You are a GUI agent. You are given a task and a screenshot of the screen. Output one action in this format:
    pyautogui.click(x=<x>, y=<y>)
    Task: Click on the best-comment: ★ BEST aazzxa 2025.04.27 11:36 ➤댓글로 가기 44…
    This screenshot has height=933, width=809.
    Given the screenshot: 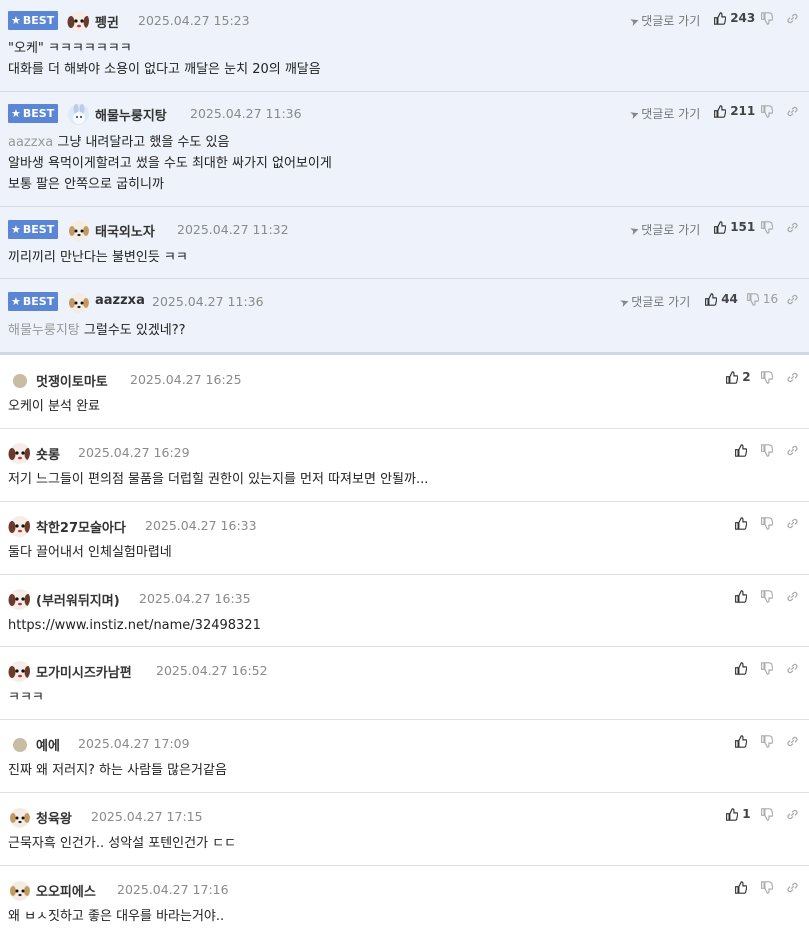 What is the action you would take?
    pyautogui.click(x=404, y=317)
    